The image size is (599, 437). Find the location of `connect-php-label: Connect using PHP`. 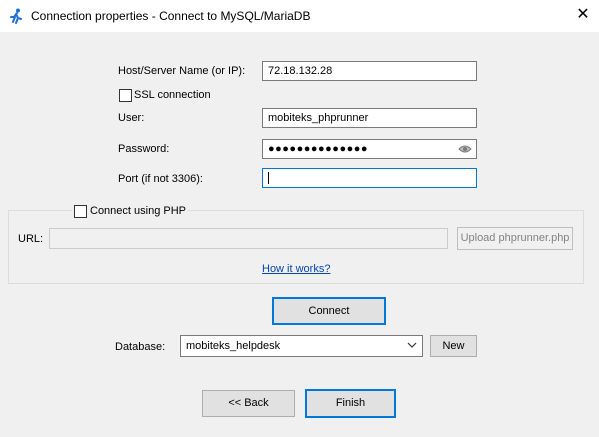

connect-php-label: Connect using PHP is located at coordinates (138, 211).